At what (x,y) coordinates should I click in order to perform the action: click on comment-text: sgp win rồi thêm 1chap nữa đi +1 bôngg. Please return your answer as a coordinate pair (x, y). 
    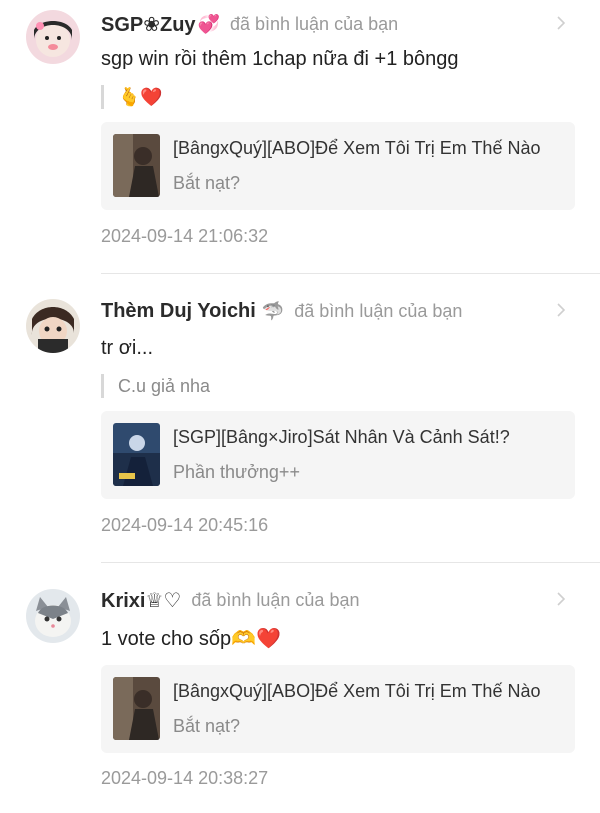
    Looking at the image, I should click on (280, 59).